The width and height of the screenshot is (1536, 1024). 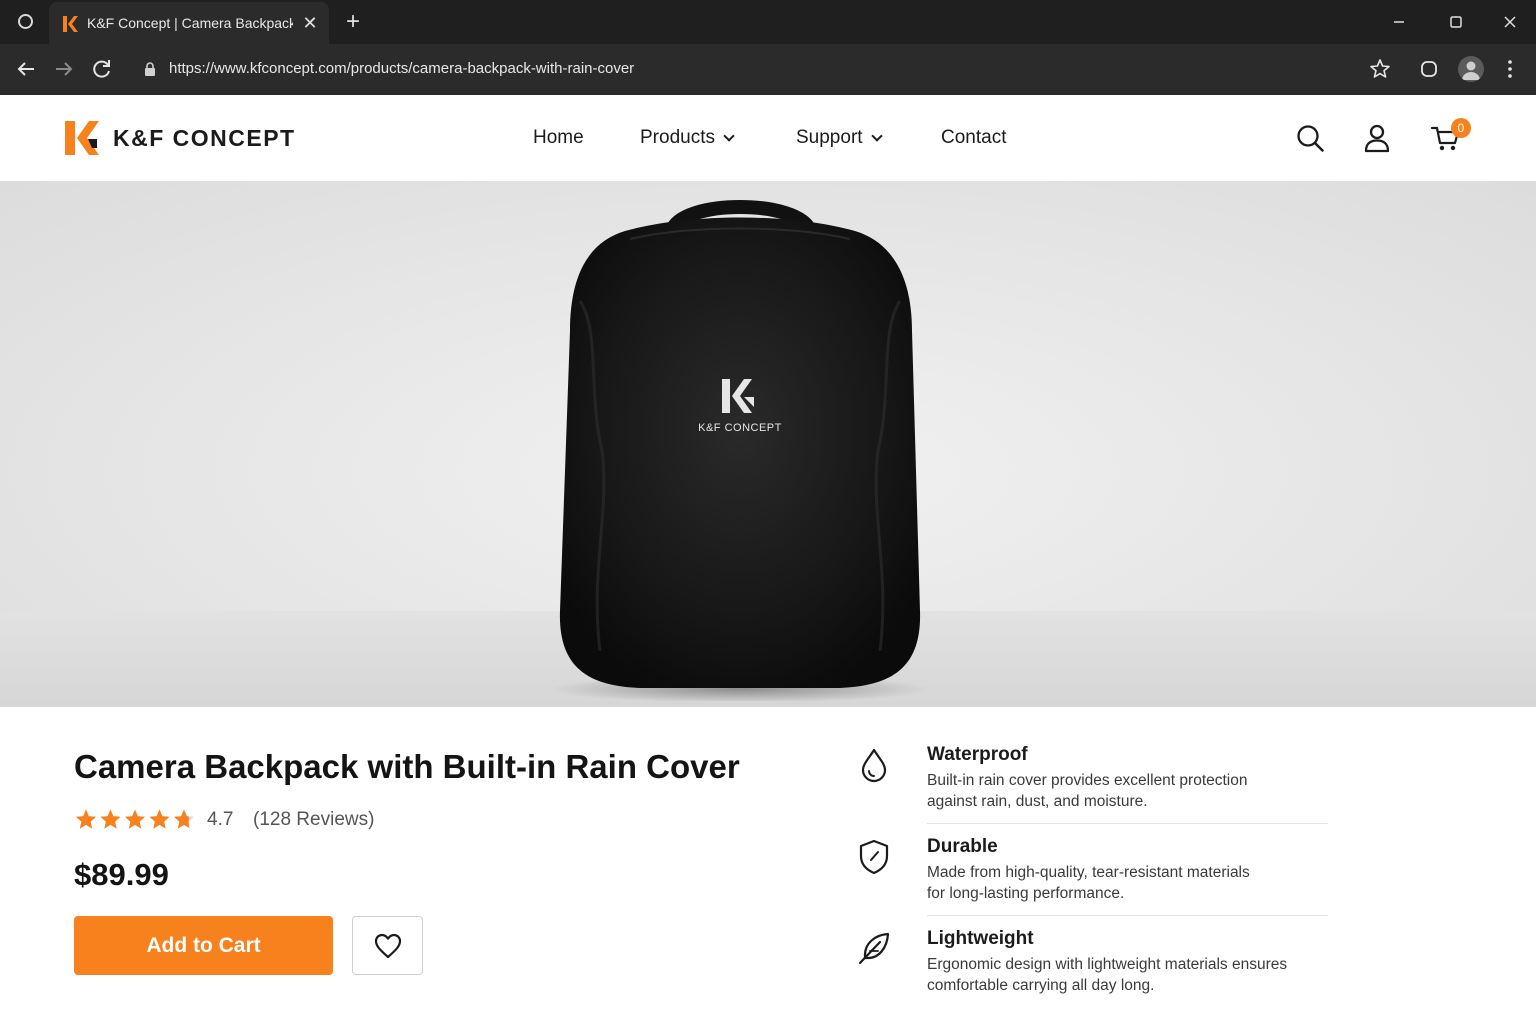 I want to click on nav-support-label: Support, so click(x=829, y=137).